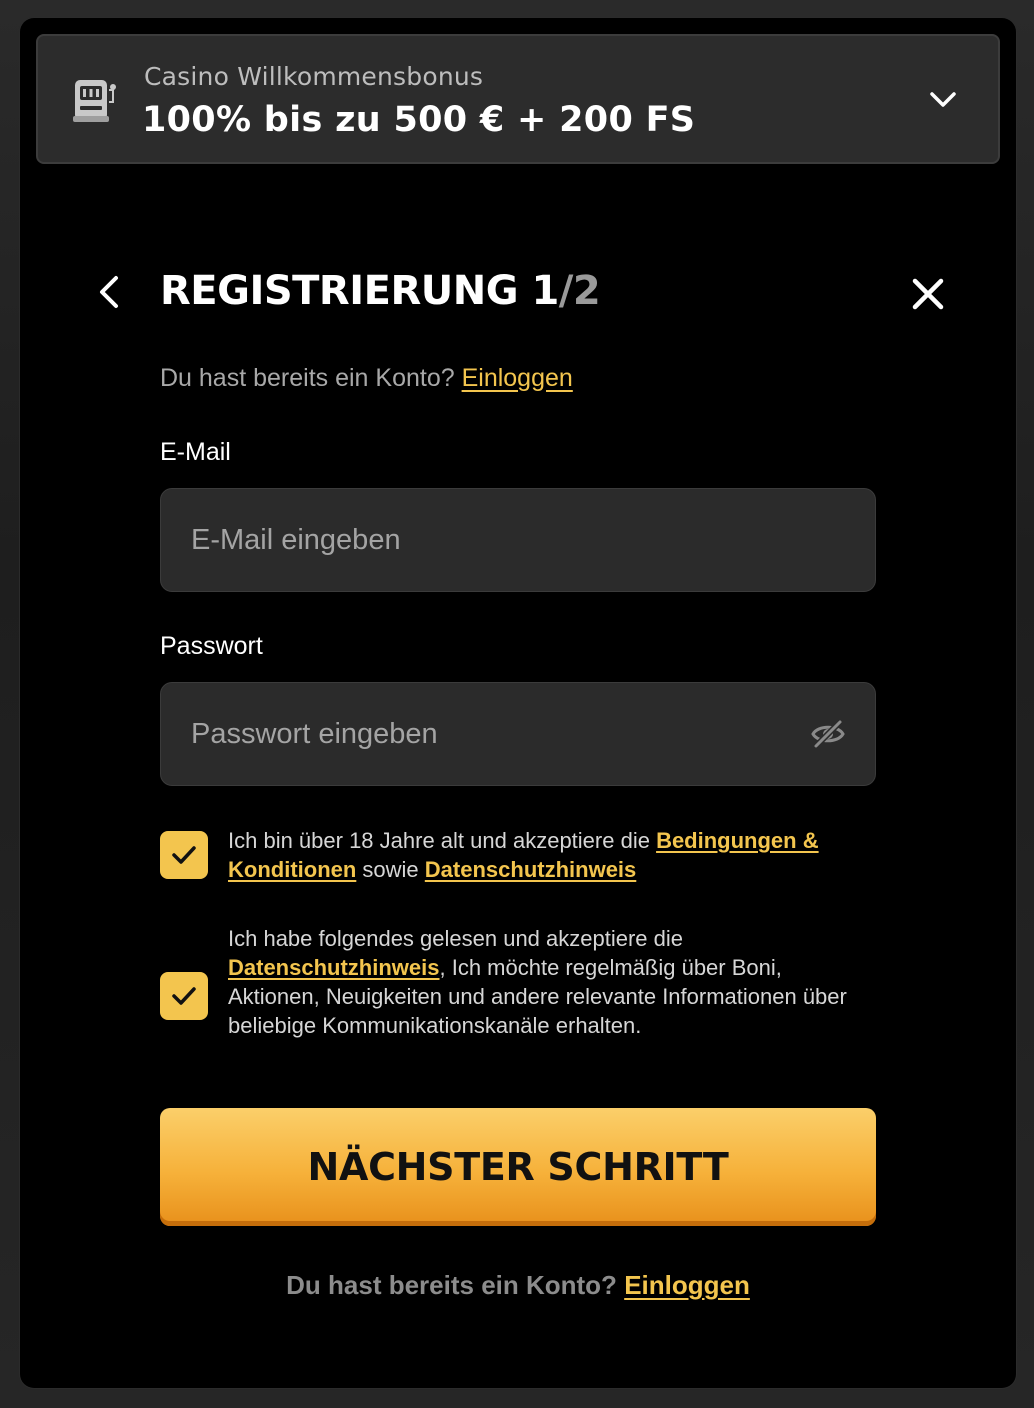 This screenshot has height=1408, width=1034. I want to click on bottom-login-prompt: Du hast bereits ein Konto? Einloggen, so click(518, 1285).